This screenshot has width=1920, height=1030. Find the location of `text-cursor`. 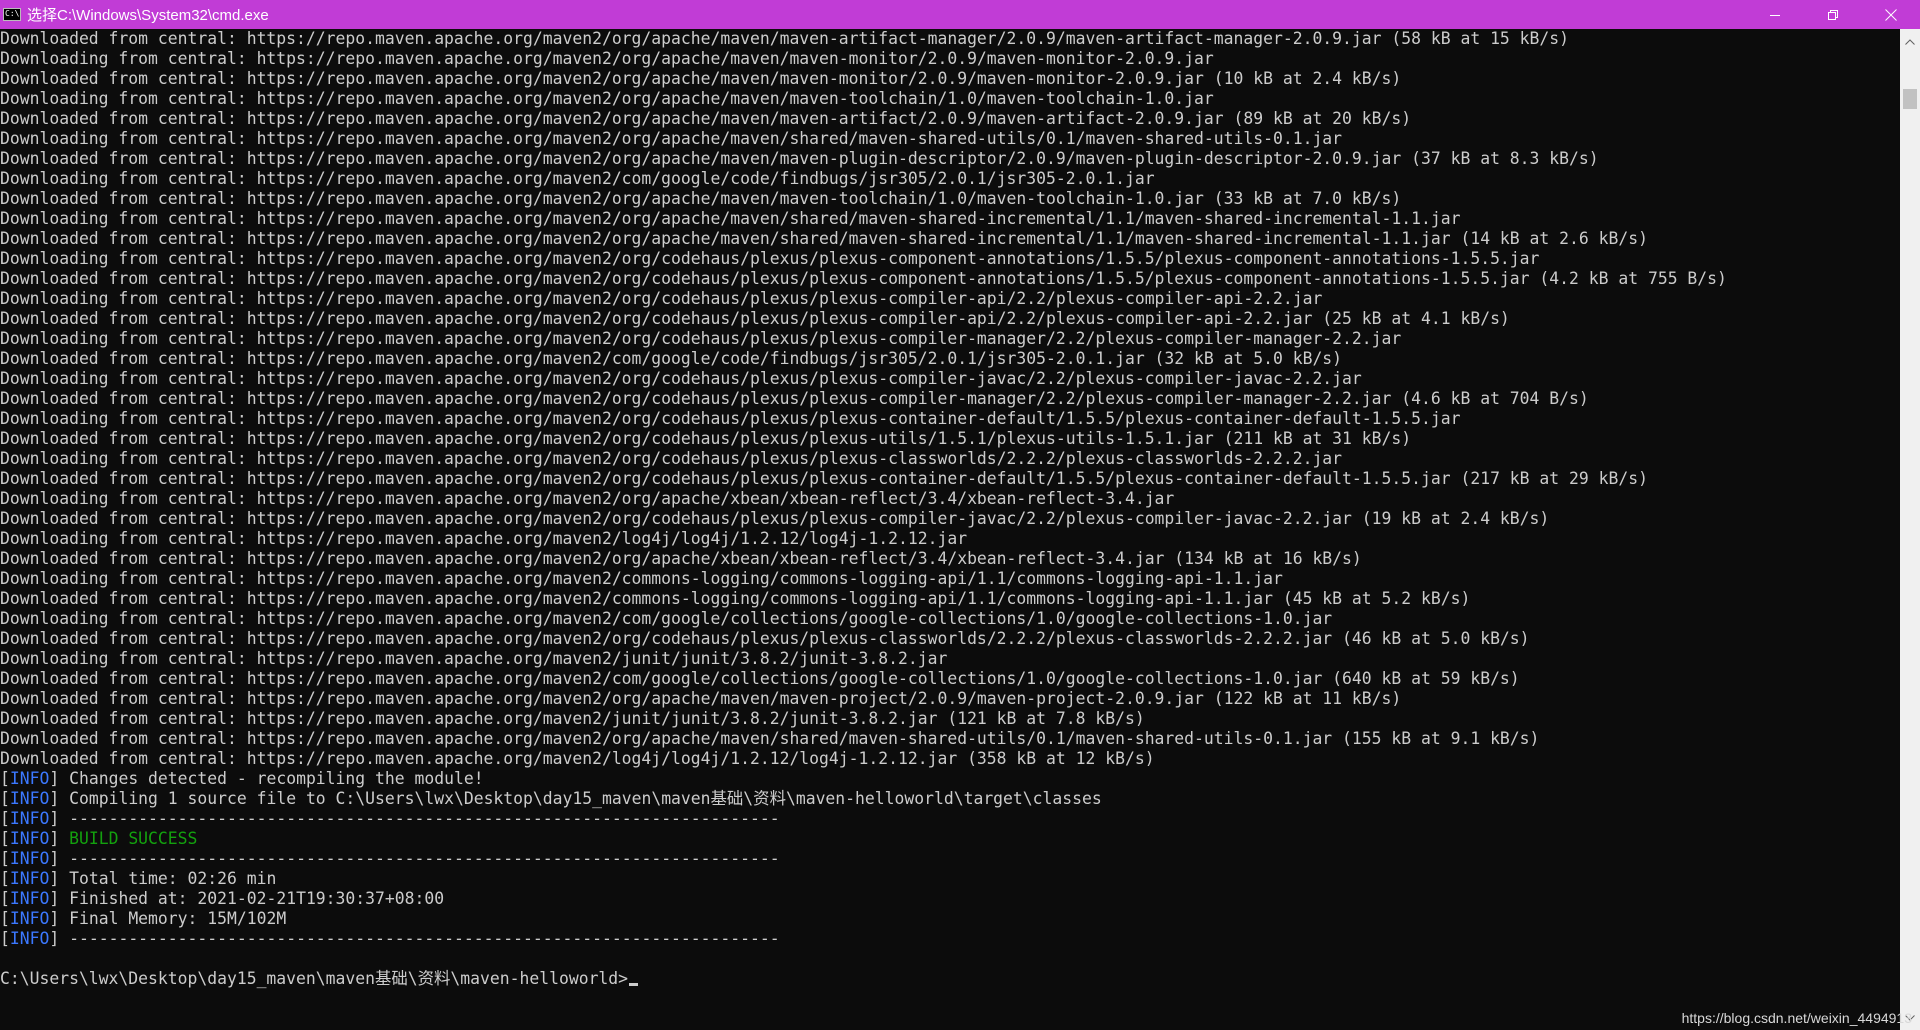

text-cursor is located at coordinates (634, 984).